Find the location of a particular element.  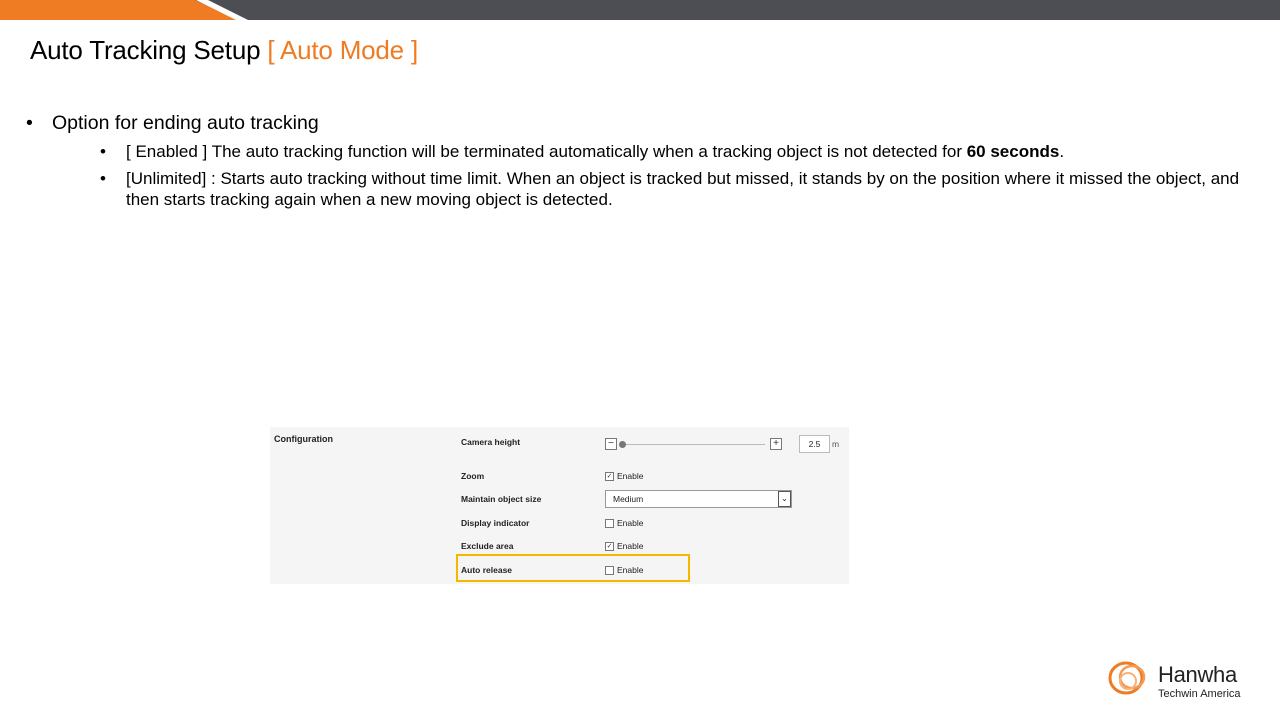

display-indicator-option: Enable is located at coordinates (630, 523).